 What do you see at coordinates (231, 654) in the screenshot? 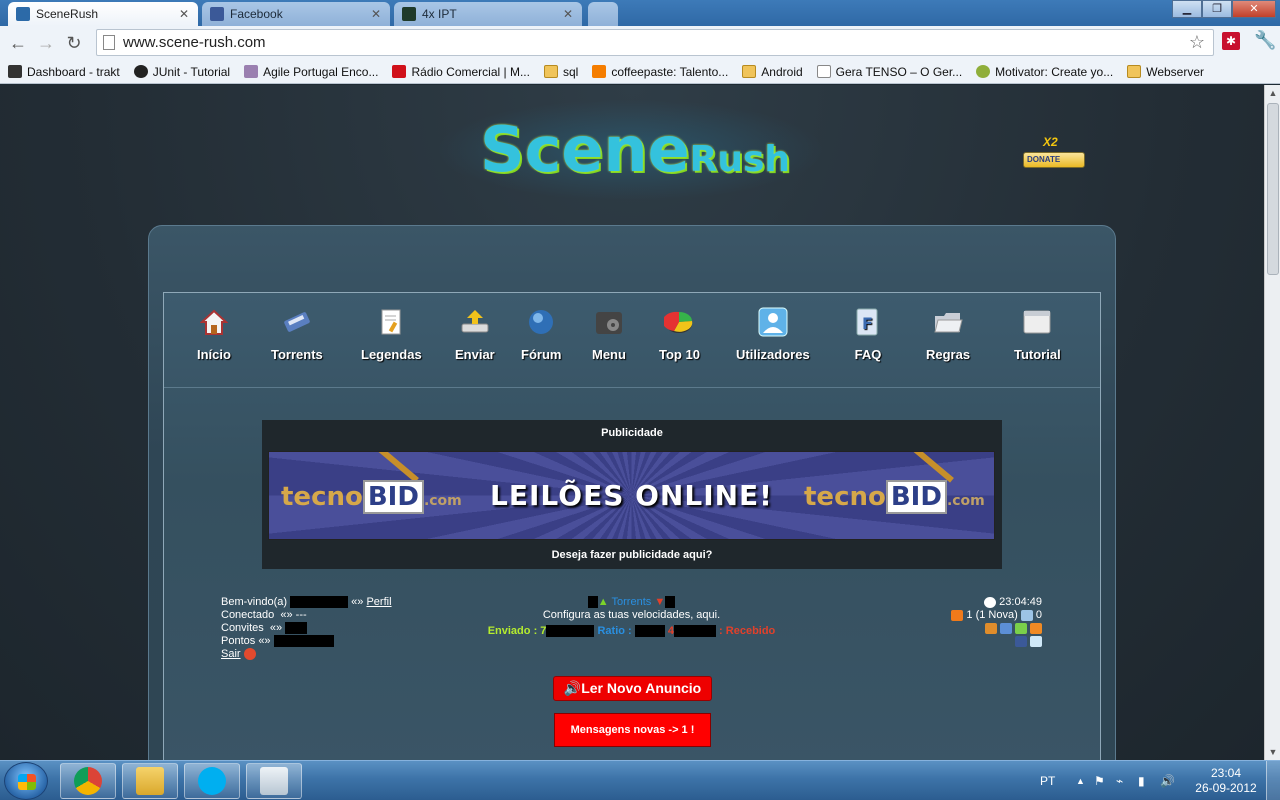
I see `logout-link: Sair` at bounding box center [231, 654].